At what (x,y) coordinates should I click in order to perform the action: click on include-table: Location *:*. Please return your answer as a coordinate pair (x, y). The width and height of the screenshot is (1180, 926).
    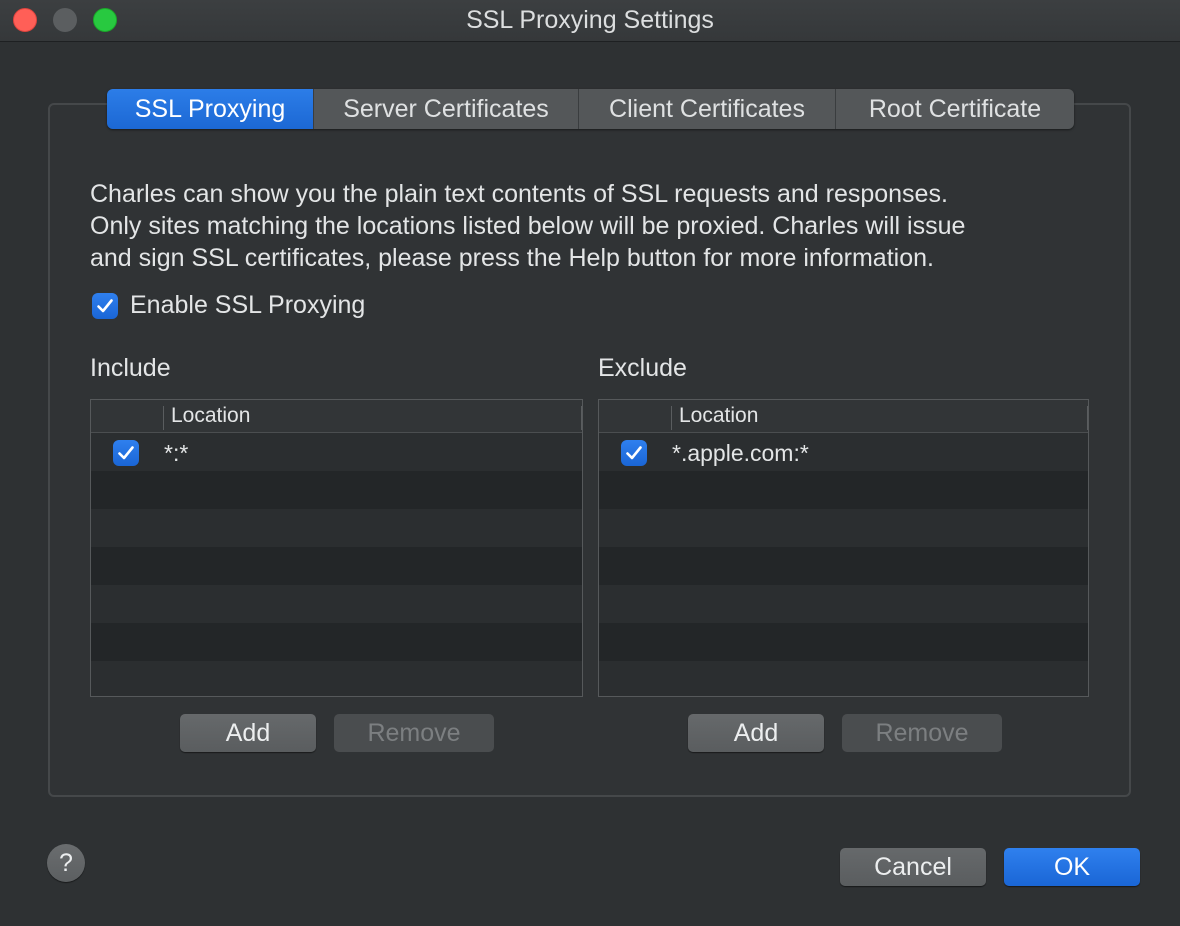
    Looking at the image, I should click on (336, 548).